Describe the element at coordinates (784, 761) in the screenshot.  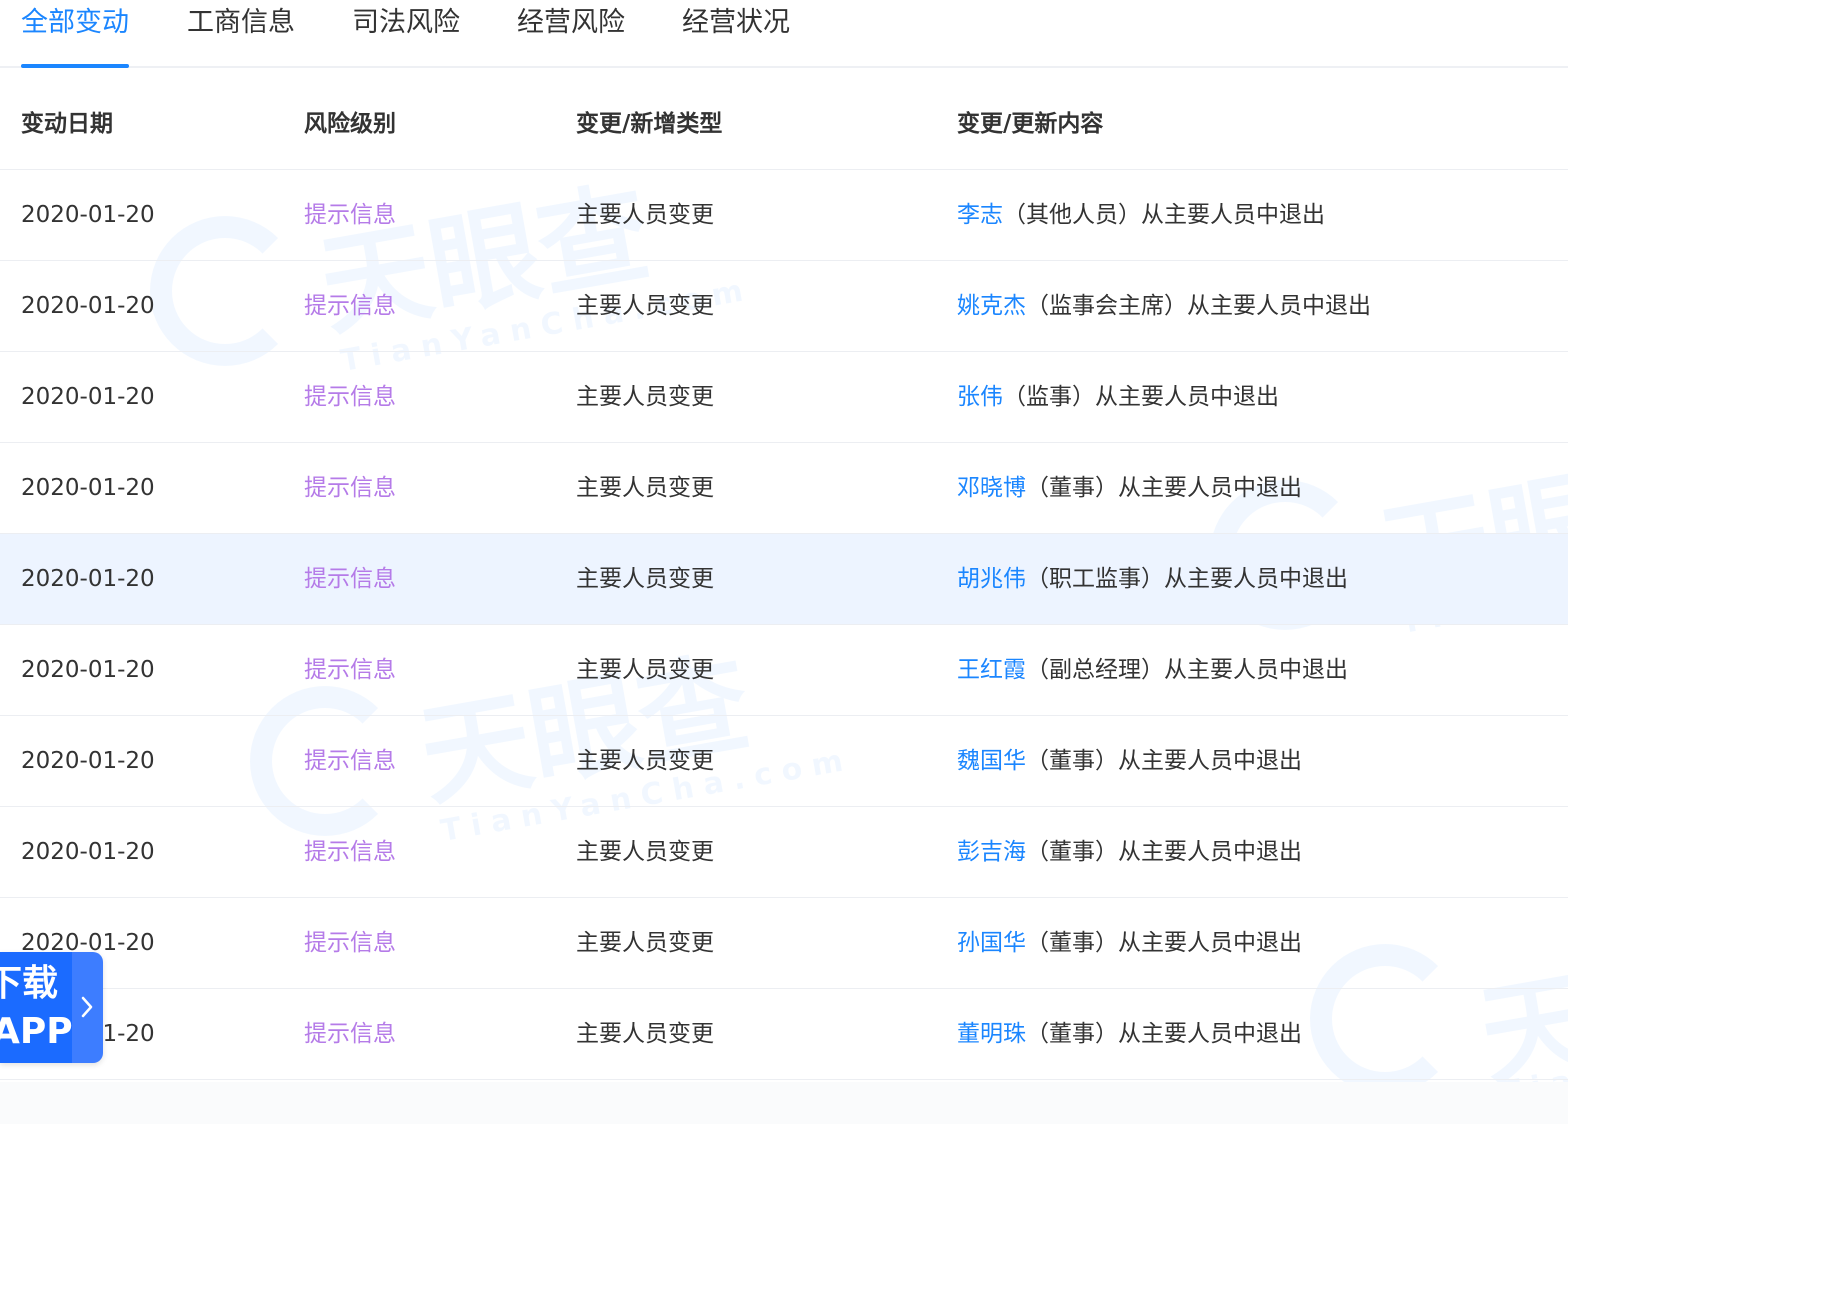
I see `table-row: 2020-01-20 提示信息 主要人员变更 魏国华（董事）从主要人员中退出` at that location.